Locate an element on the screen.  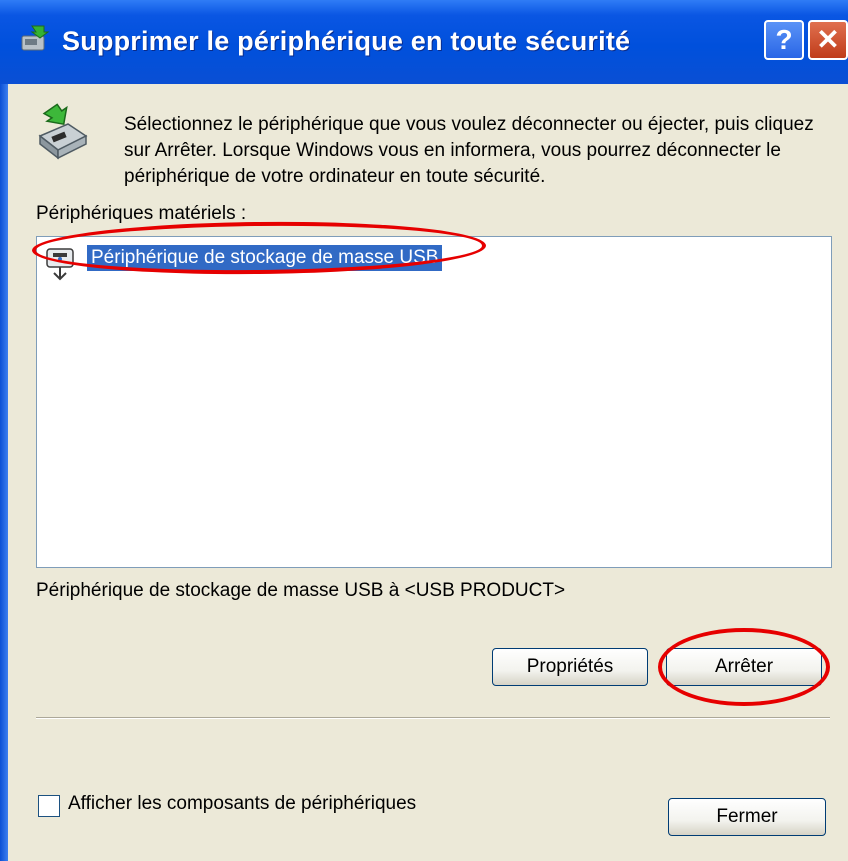
safely-remove-hardware-icon is located at coordinates (35, 38).